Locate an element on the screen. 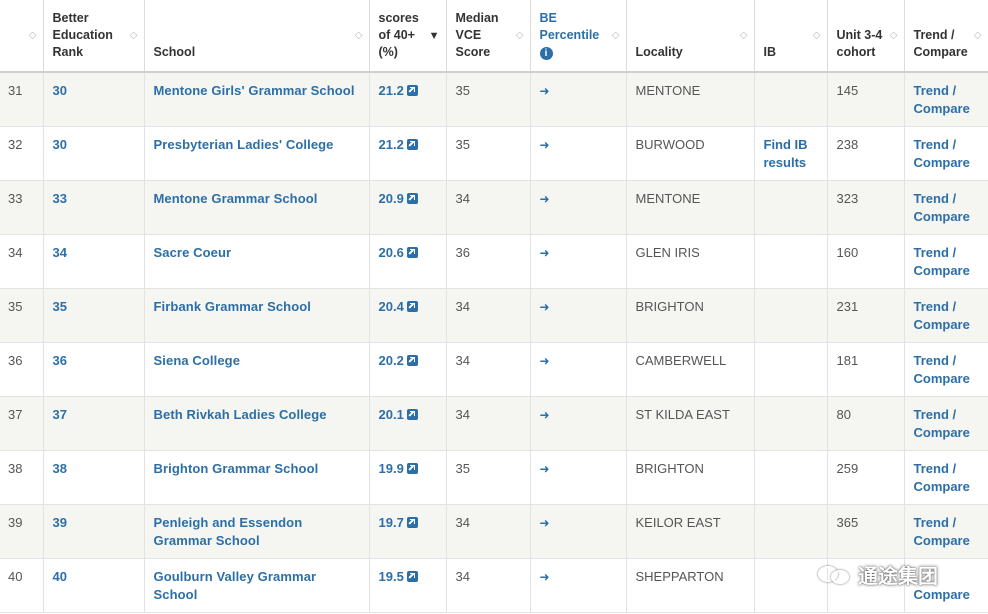  rank-link: 40 is located at coordinates (60, 576).